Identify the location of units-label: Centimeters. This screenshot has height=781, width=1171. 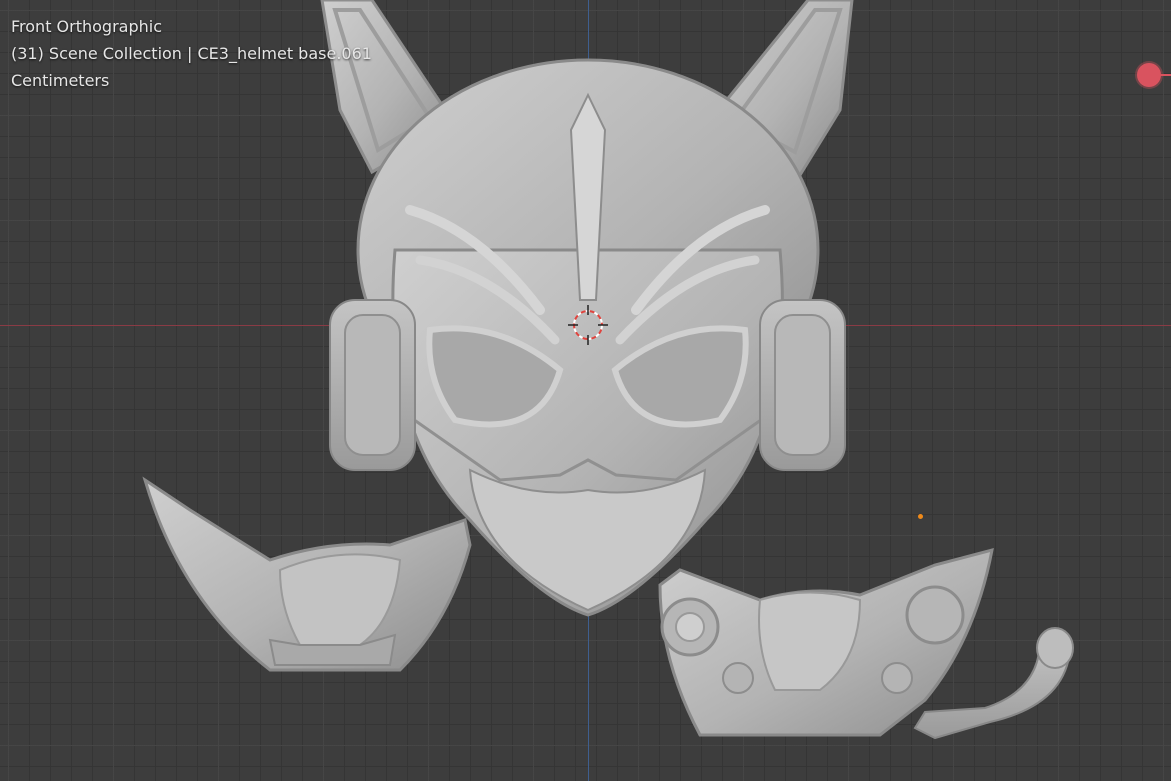
(60, 80).